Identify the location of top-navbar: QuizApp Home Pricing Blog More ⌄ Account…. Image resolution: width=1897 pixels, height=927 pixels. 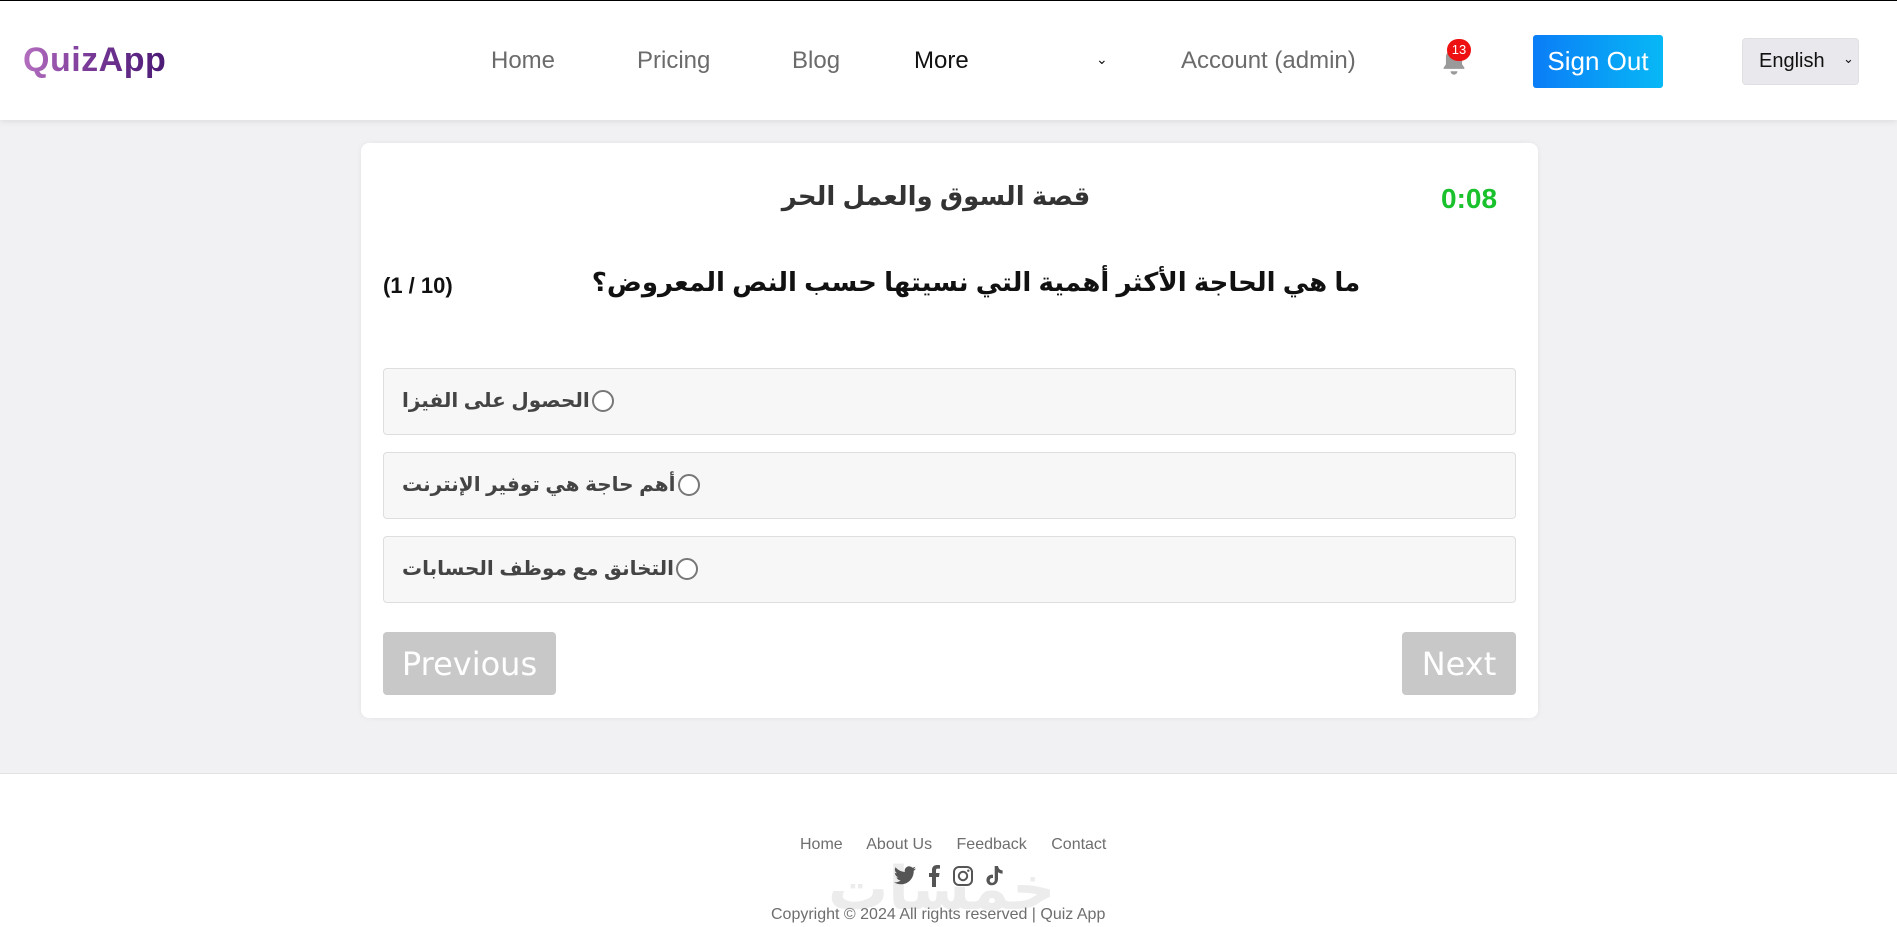
(948, 60).